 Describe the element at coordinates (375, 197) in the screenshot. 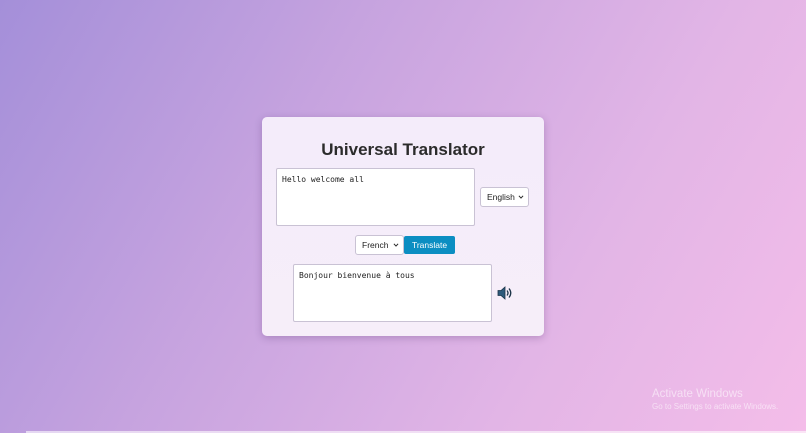

I see `source-text-input: Hello welcome all` at that location.